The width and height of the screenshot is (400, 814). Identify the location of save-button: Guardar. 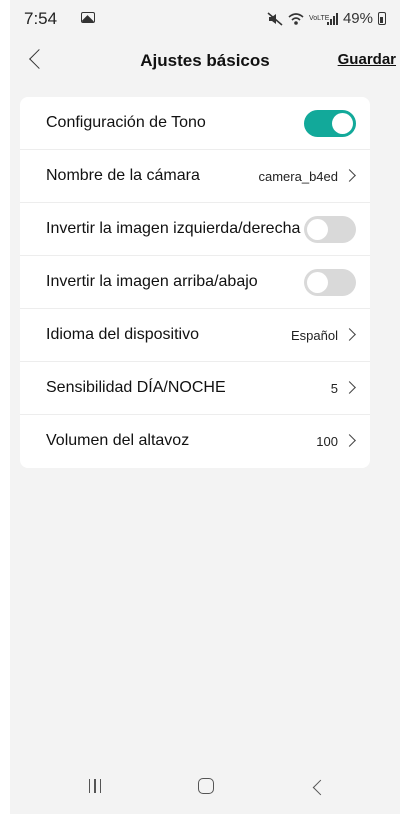
(367, 59).